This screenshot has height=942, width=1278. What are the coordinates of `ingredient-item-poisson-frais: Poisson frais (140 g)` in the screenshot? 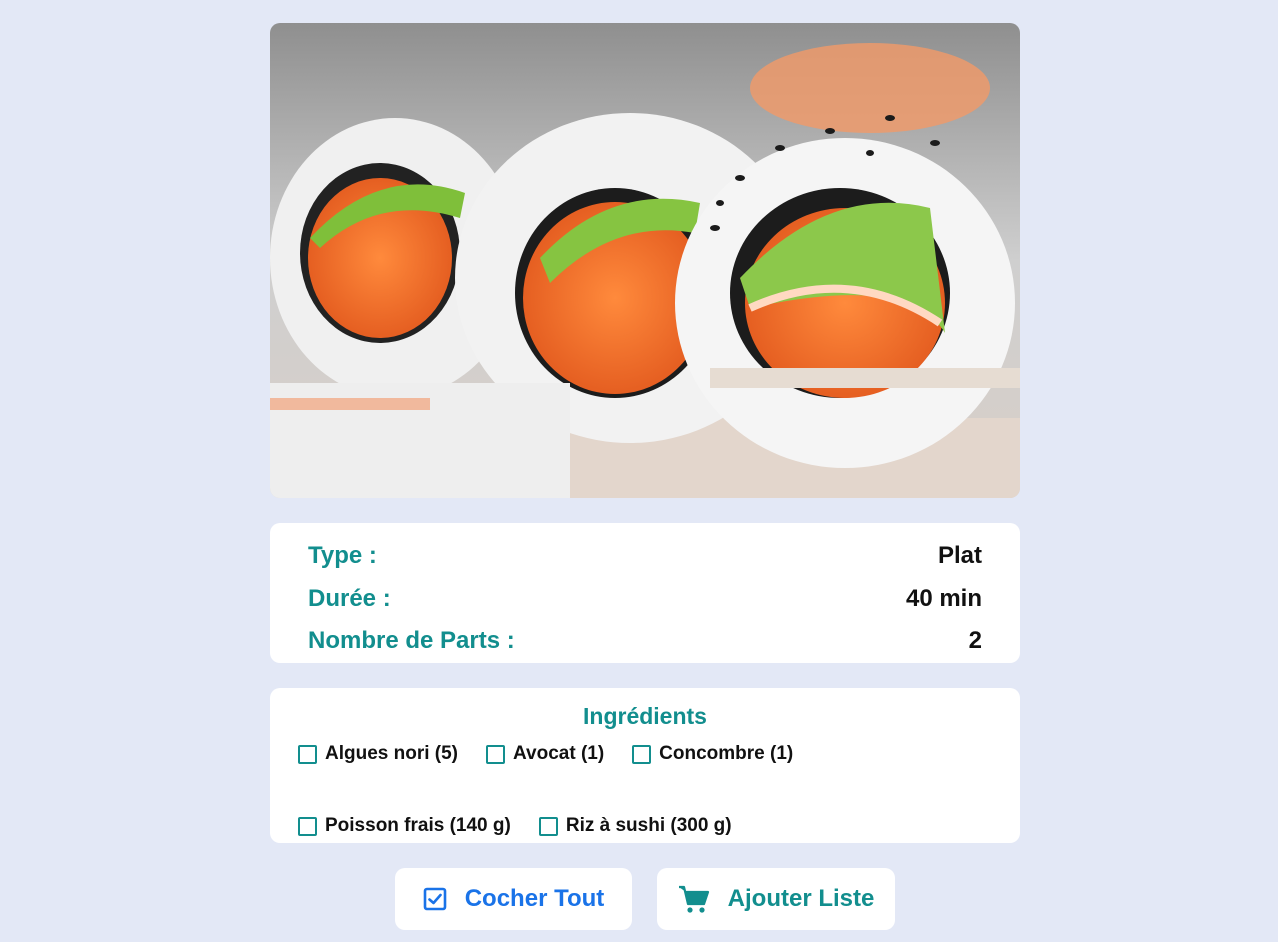 It's located at (404, 826).